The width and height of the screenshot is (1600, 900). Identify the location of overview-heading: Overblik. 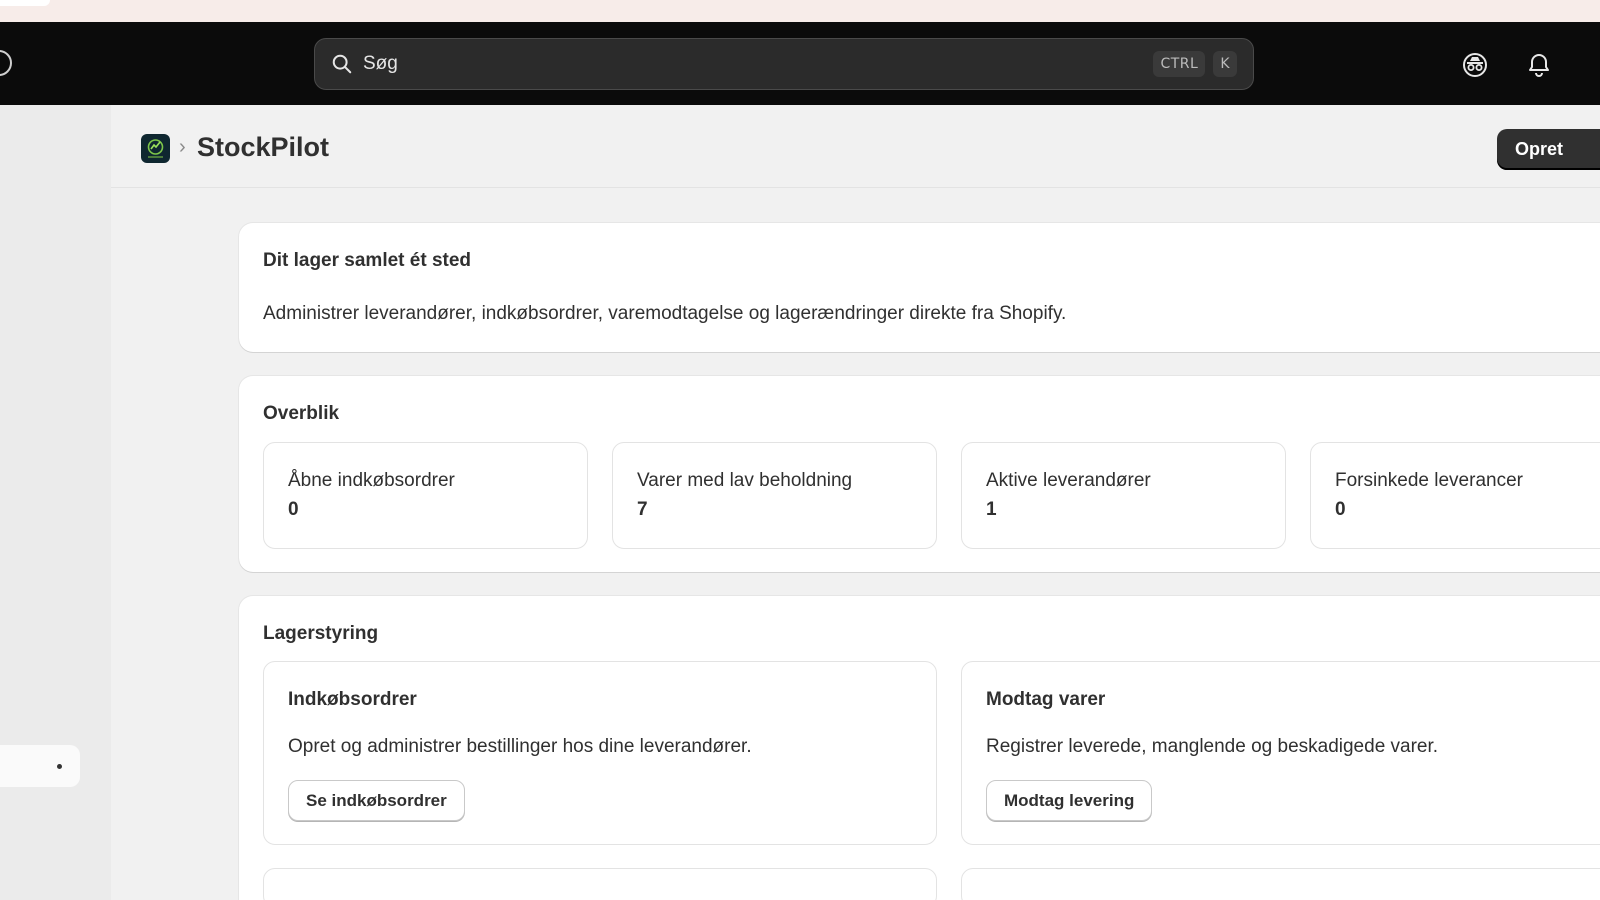
(301, 413).